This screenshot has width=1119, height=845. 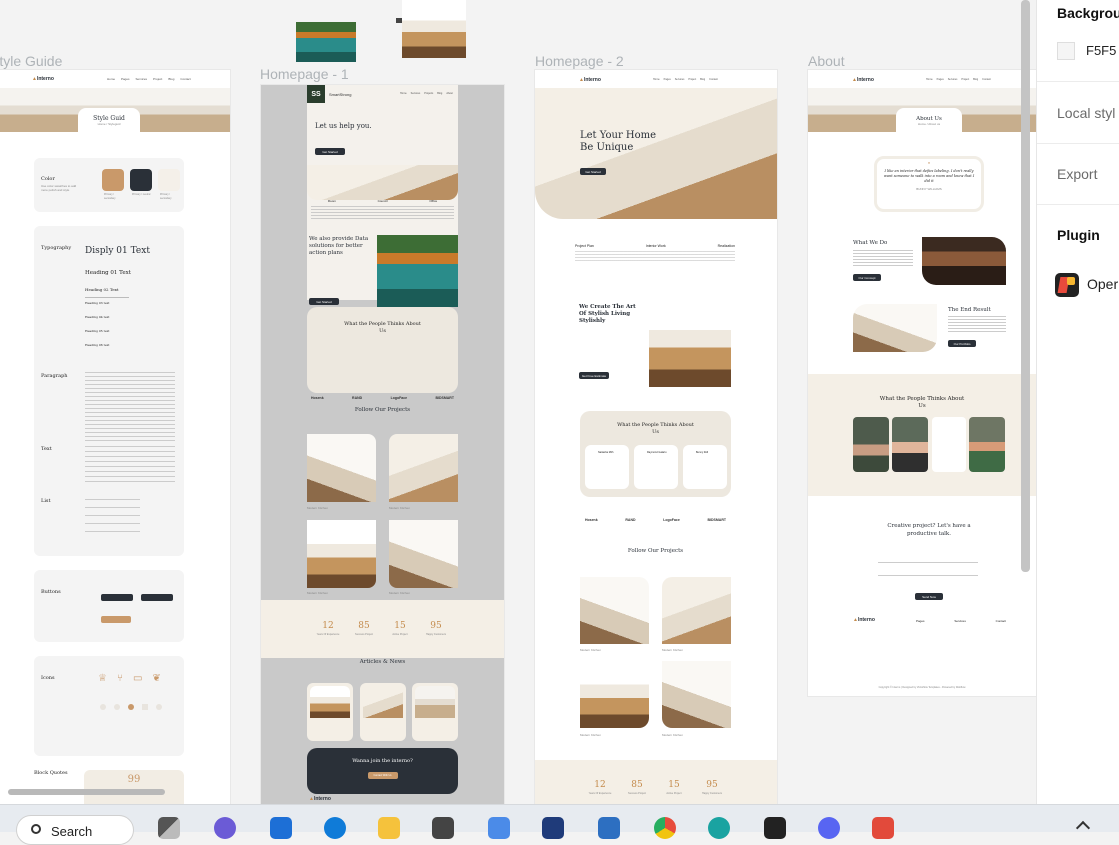 What do you see at coordinates (304, 74) in the screenshot?
I see `frame-label-homepage-1: Homepage - 1` at bounding box center [304, 74].